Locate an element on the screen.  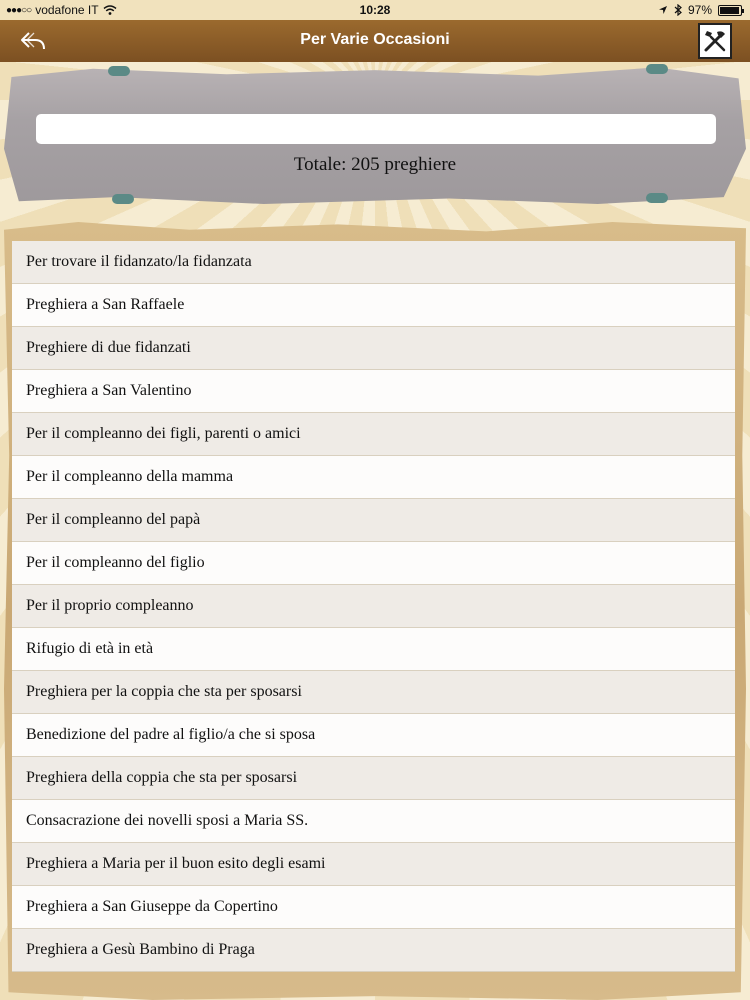
list-item: Preghiera a Gesù Bambino di Praga is located at coordinates (373, 950).